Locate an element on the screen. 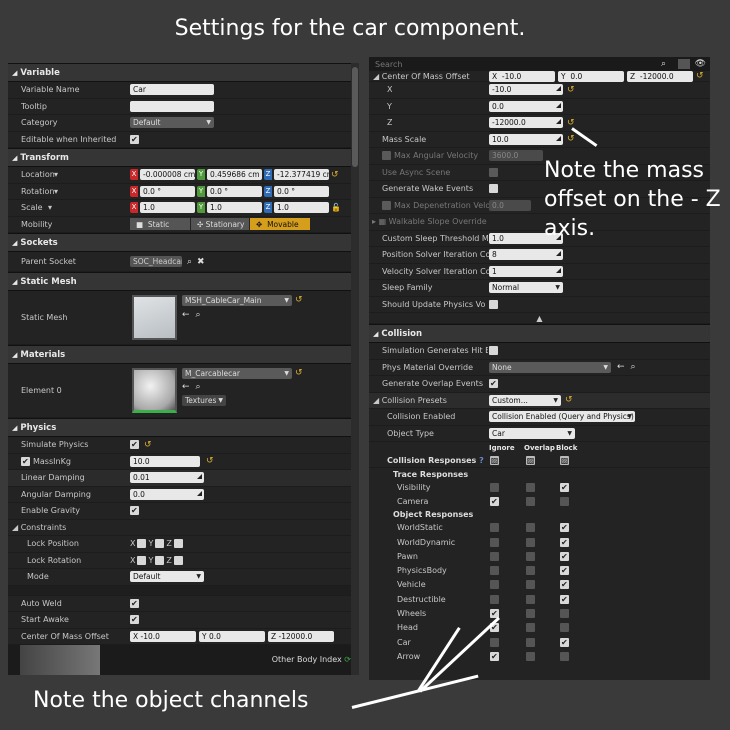  close-icon: ✖ is located at coordinates (201, 262).